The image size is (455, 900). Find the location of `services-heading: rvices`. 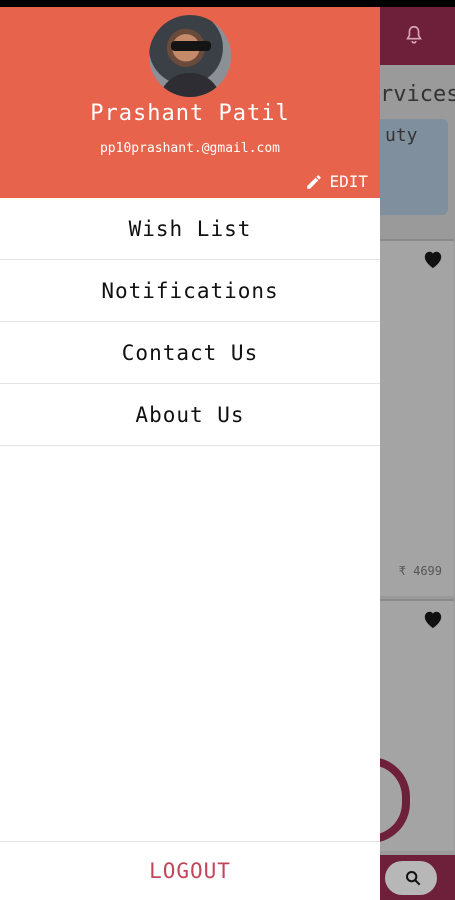

services-heading: rvices is located at coordinates (417, 94).